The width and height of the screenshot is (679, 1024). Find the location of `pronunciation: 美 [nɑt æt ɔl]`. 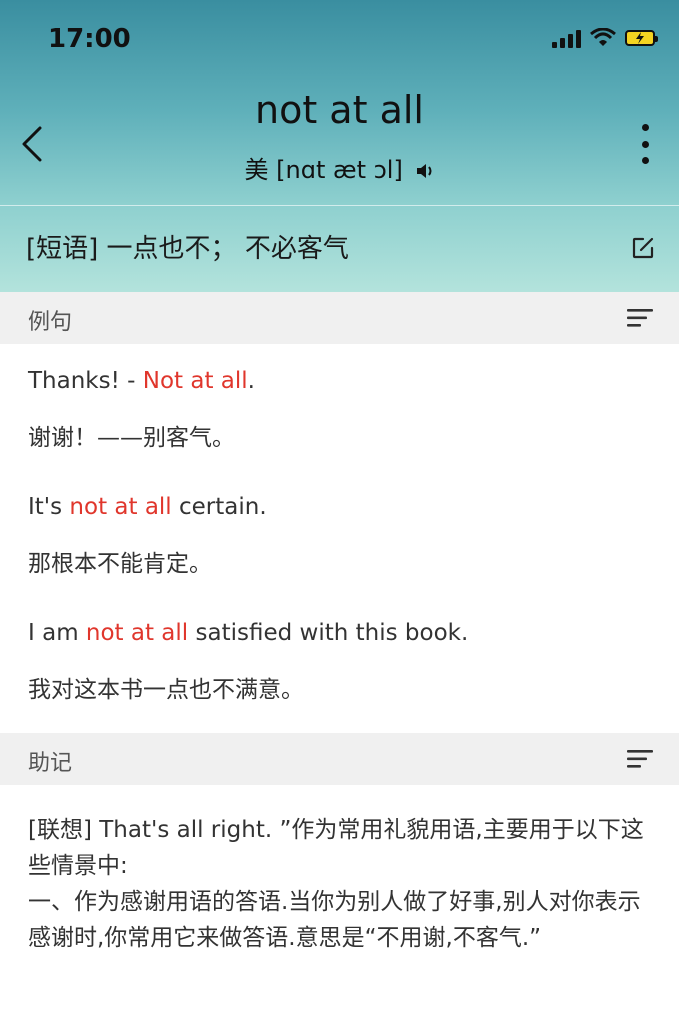

pronunciation: 美 [nɑt æt ɔl] is located at coordinates (339, 167).